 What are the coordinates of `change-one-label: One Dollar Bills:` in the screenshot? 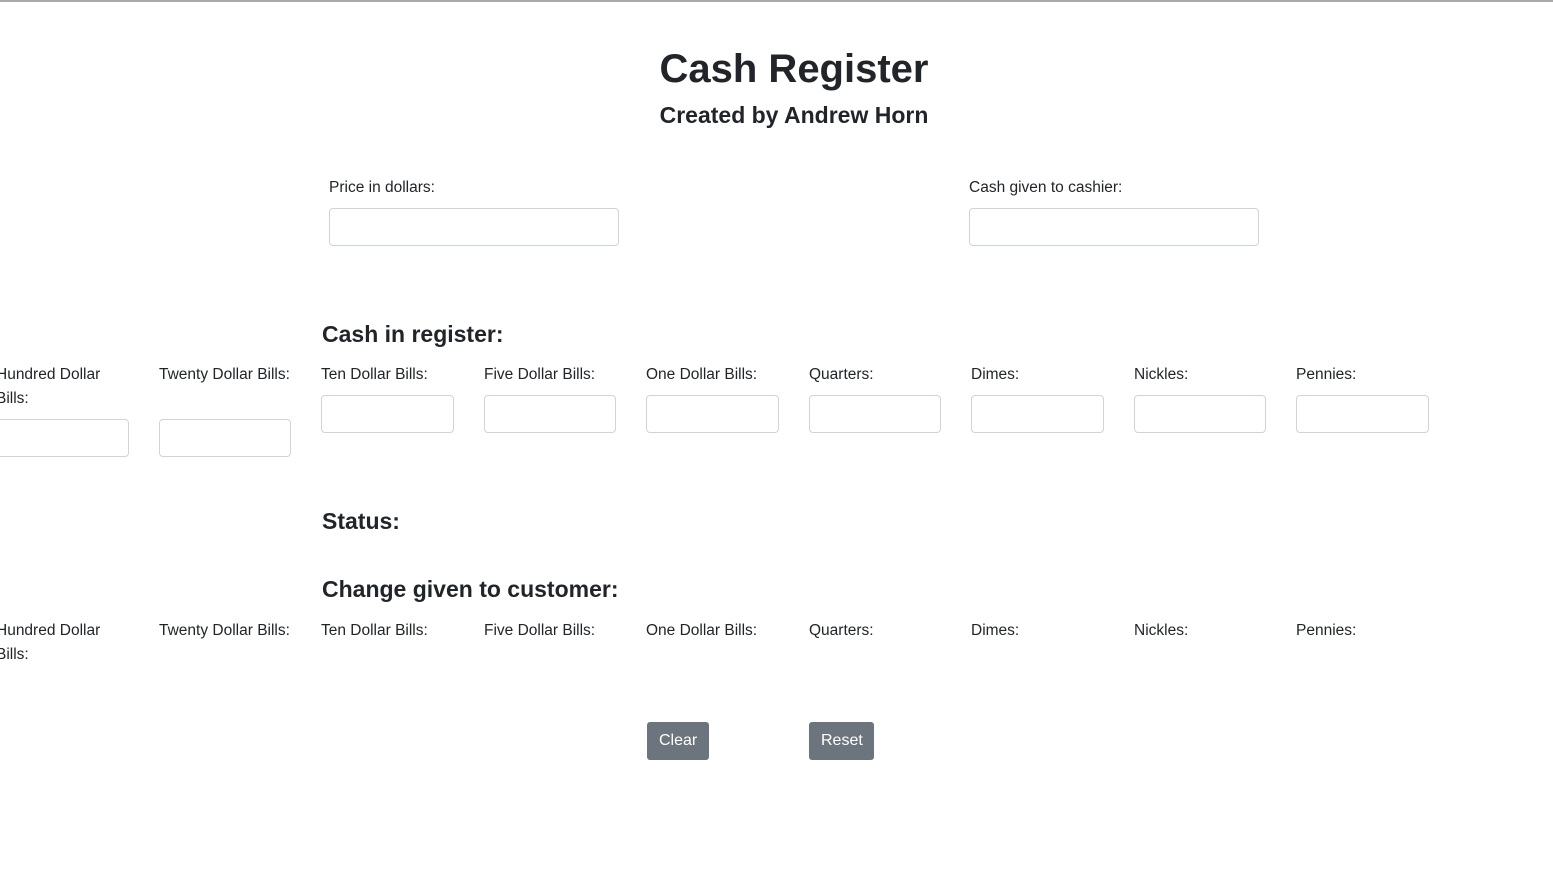 It's located at (702, 630).